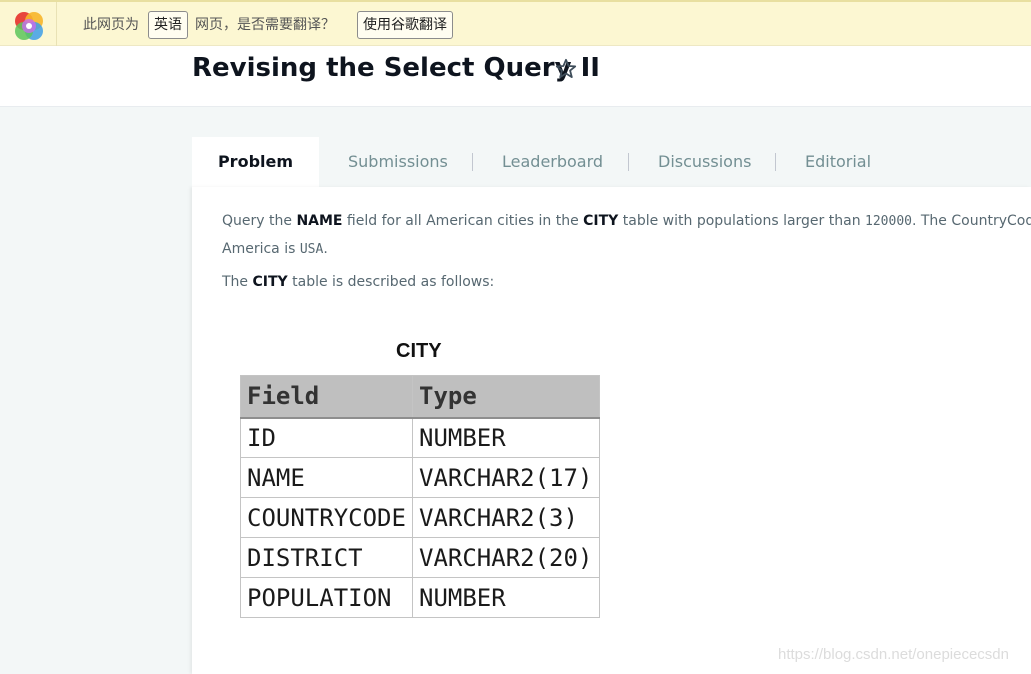 This screenshot has height=674, width=1031. I want to click on text: Query the, so click(259, 221).